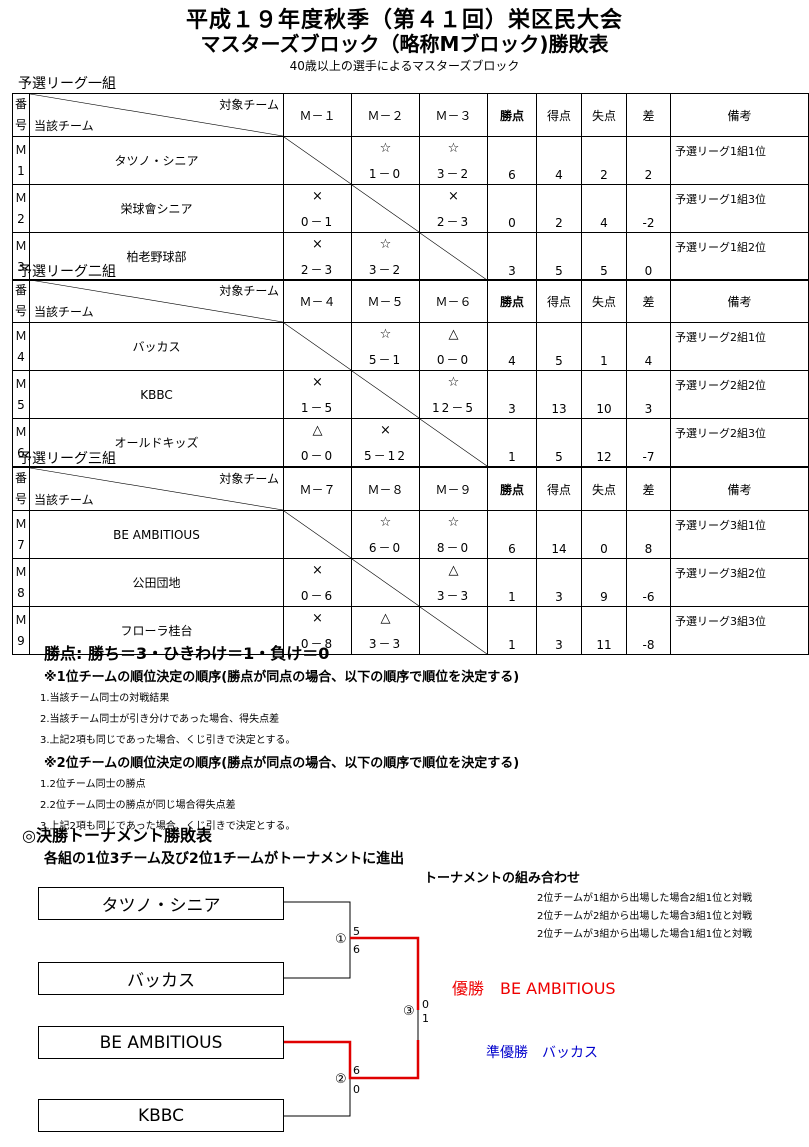 The image size is (809, 1147). I want to click on match-label: ①, so click(341, 939).